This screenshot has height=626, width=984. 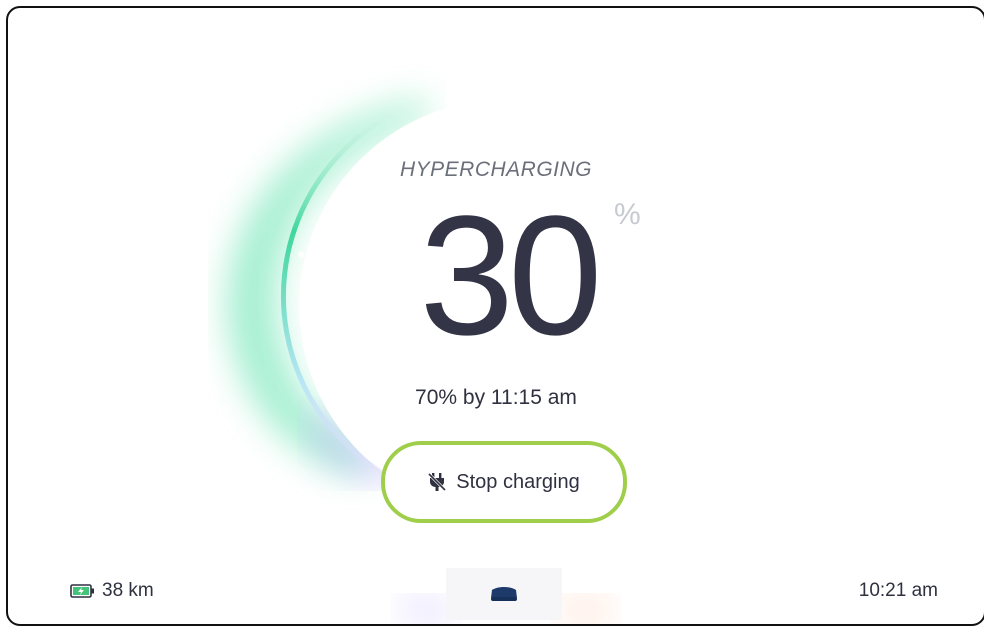 I want to click on stop-charging-label: Stop charging, so click(x=518, y=481).